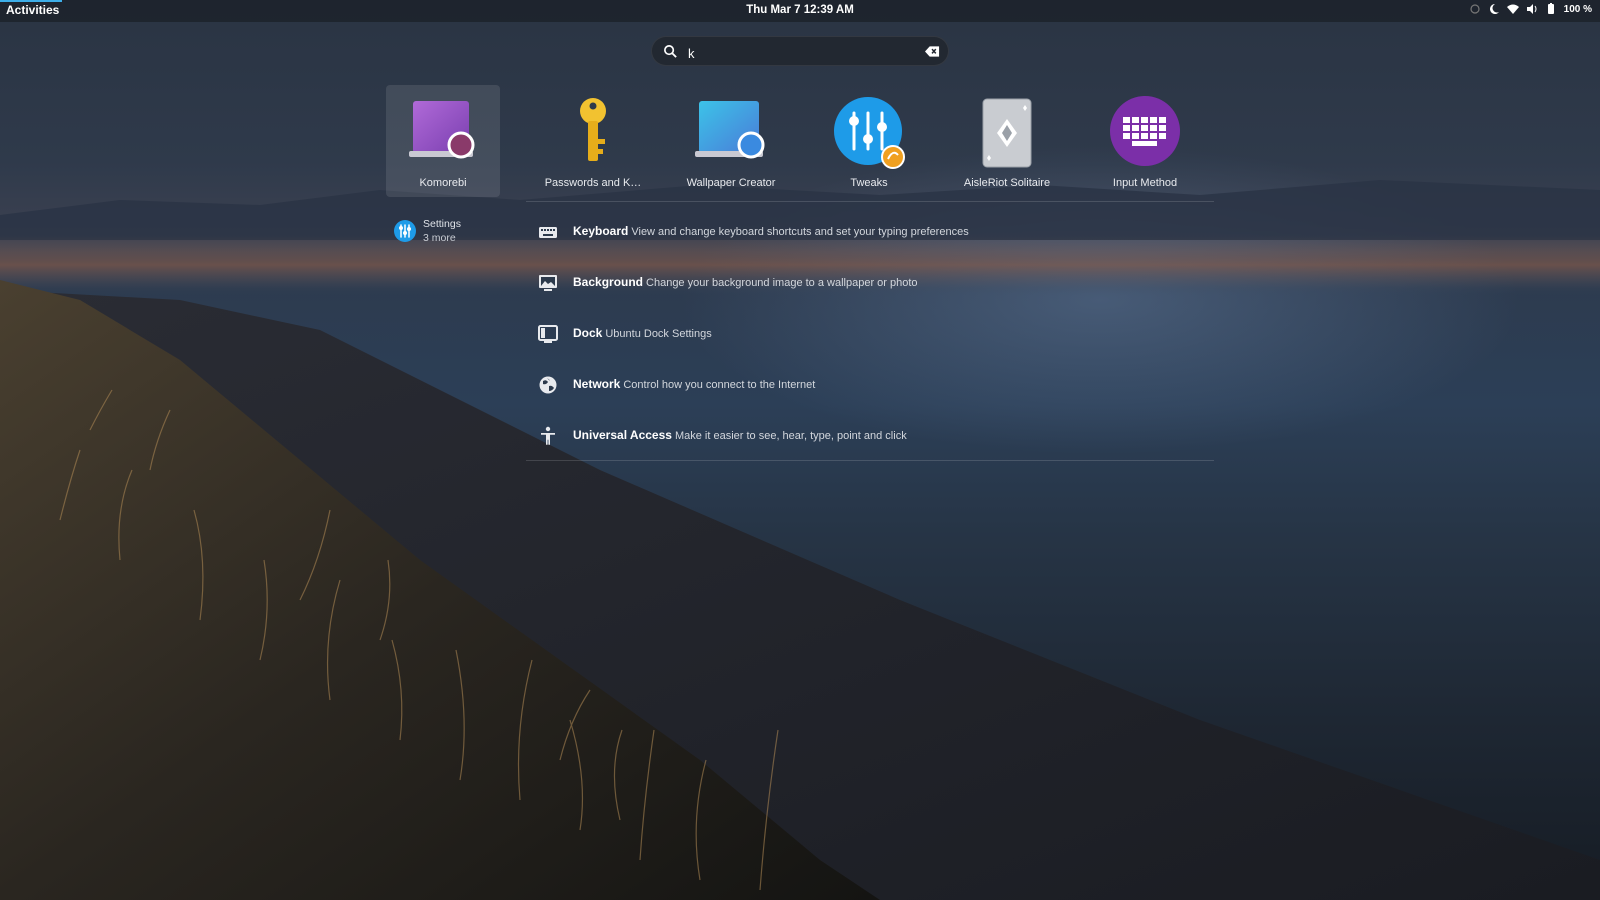 The height and width of the screenshot is (900, 1600). What do you see at coordinates (1577, 9) in the screenshot?
I see `battery-percentage: 100 %` at bounding box center [1577, 9].